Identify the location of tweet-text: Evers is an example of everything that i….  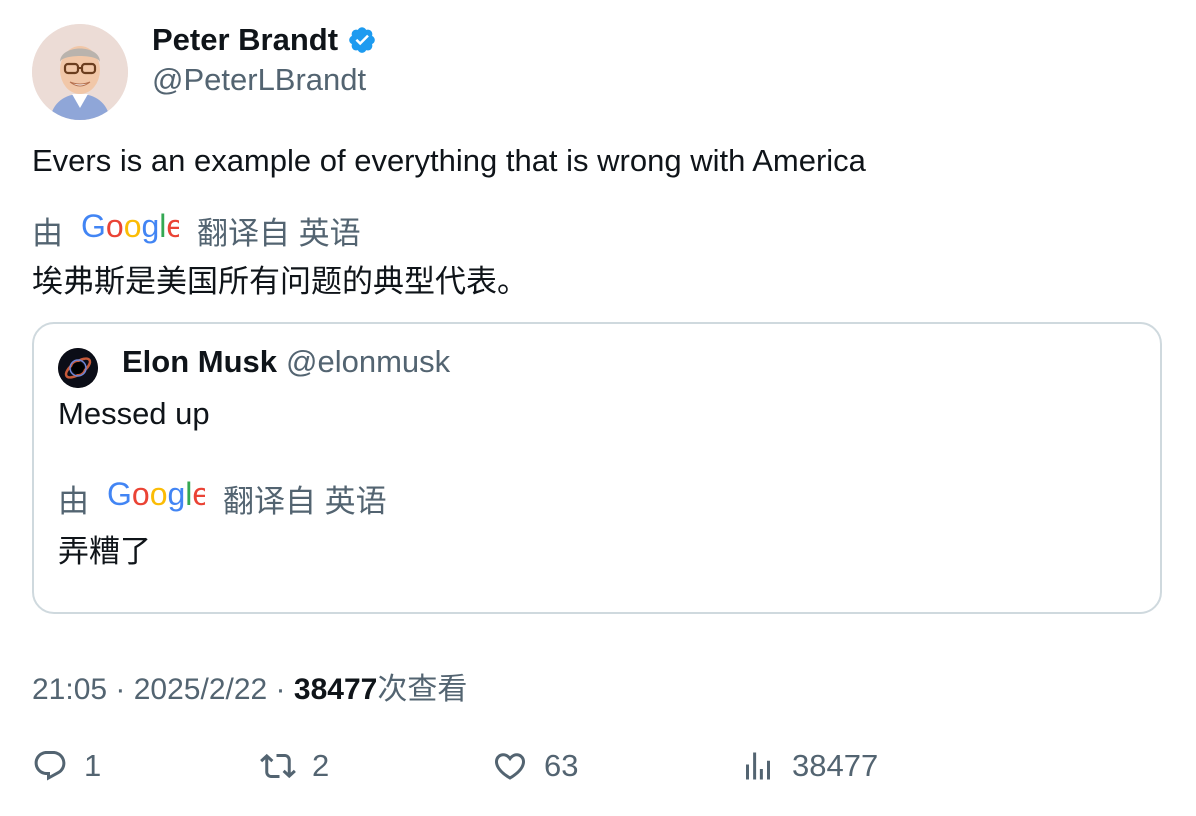
(449, 160).